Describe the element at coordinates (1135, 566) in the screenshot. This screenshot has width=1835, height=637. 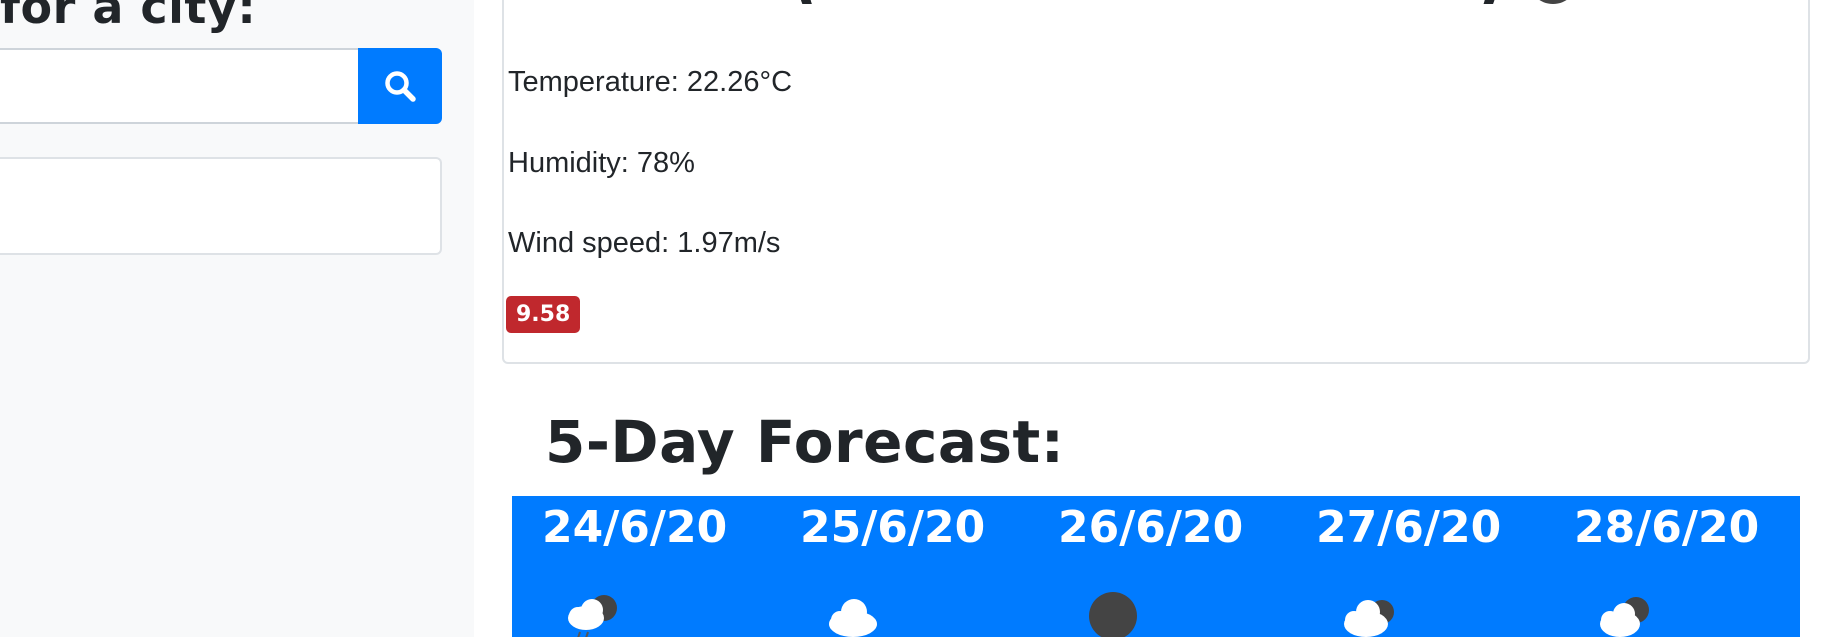
I see `forecast-day: 26/6/20` at that location.